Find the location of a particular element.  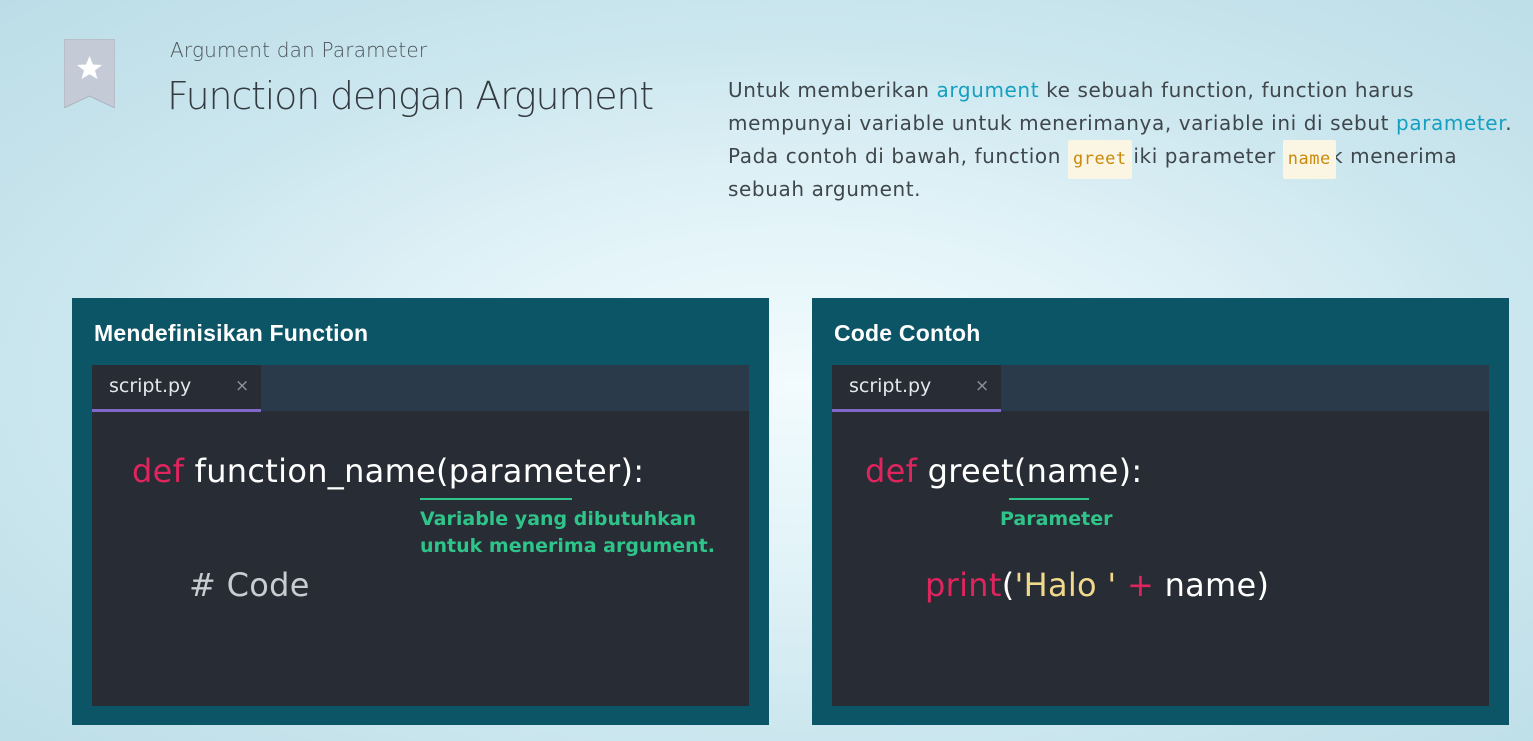

operator-plus: + is located at coordinates (1140, 585).